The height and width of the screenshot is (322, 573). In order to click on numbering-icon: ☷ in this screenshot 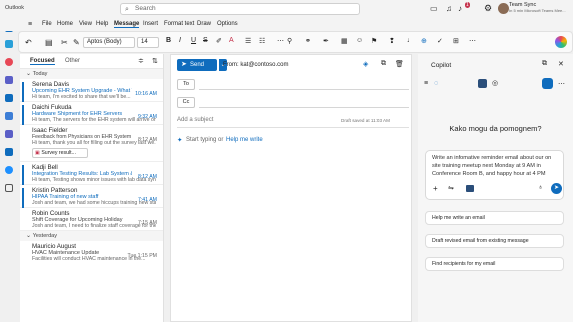, I will do `click(262, 41)`.